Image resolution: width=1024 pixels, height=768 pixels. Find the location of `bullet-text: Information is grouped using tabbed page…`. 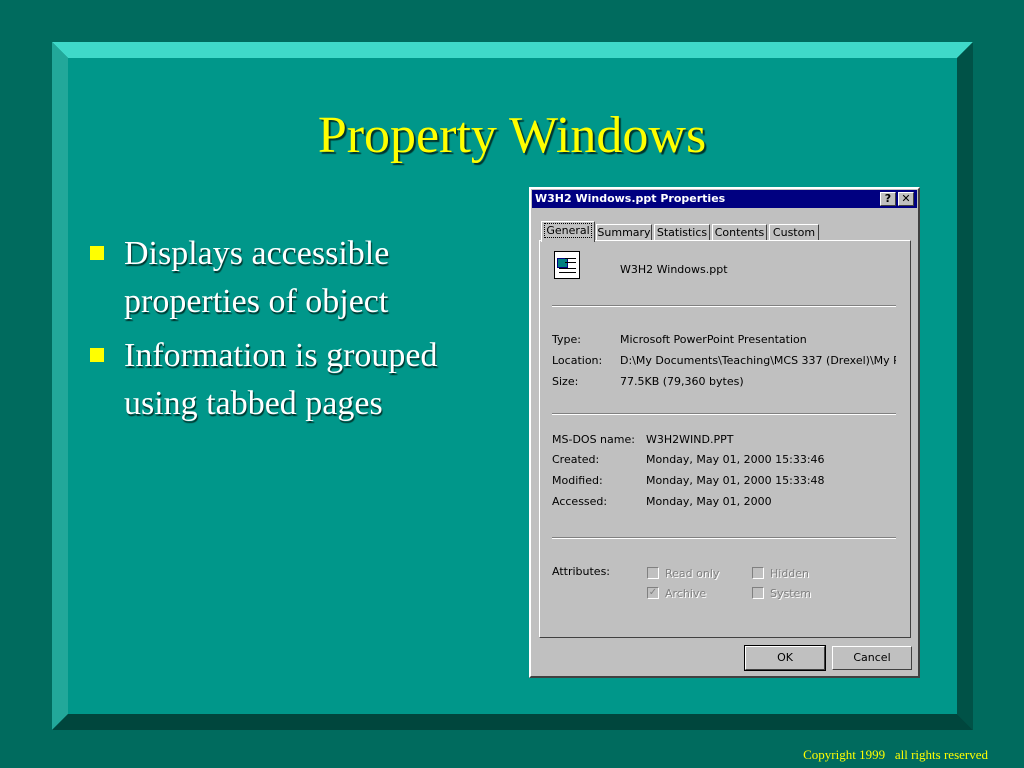

bullet-text: Information is grouped using tabbed page… is located at coordinates (281, 379).